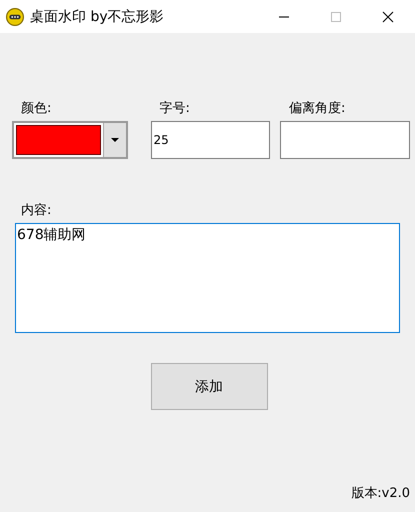 This screenshot has width=415, height=512. I want to click on smiley-icon, so click(15, 17).